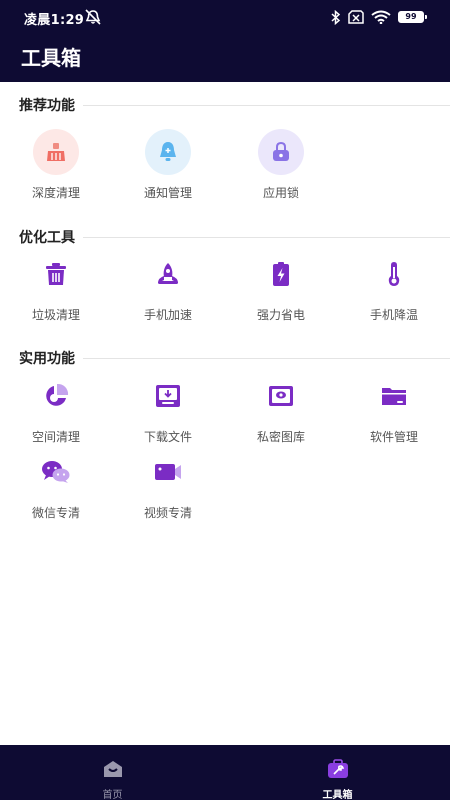  I want to click on wechat-icon, so click(56, 472).